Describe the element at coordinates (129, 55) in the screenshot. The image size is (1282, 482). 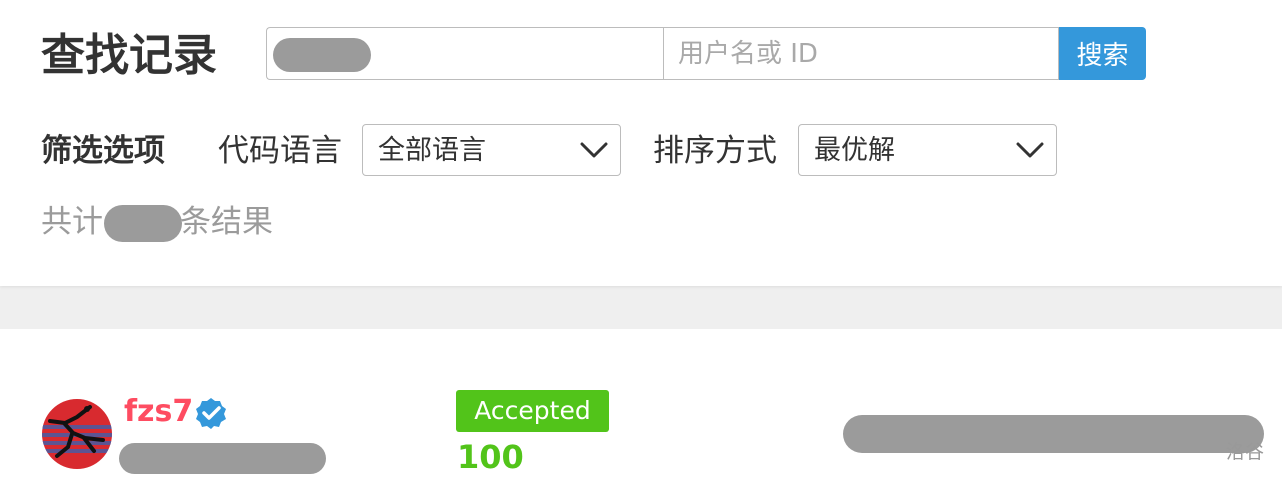
I see `page-title: 查找记录` at that location.